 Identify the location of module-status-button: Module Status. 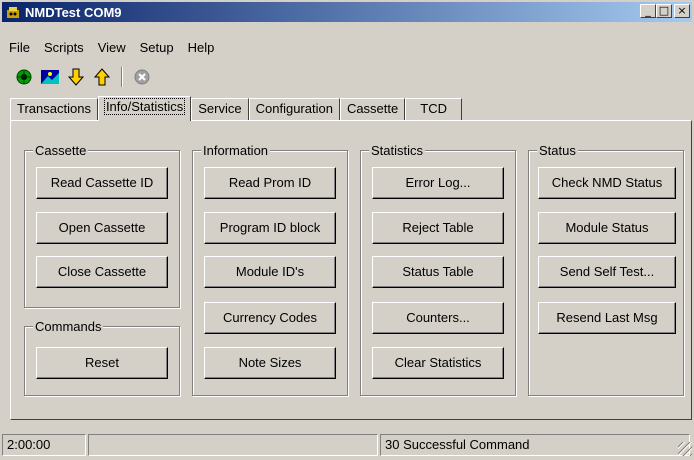
(607, 228).